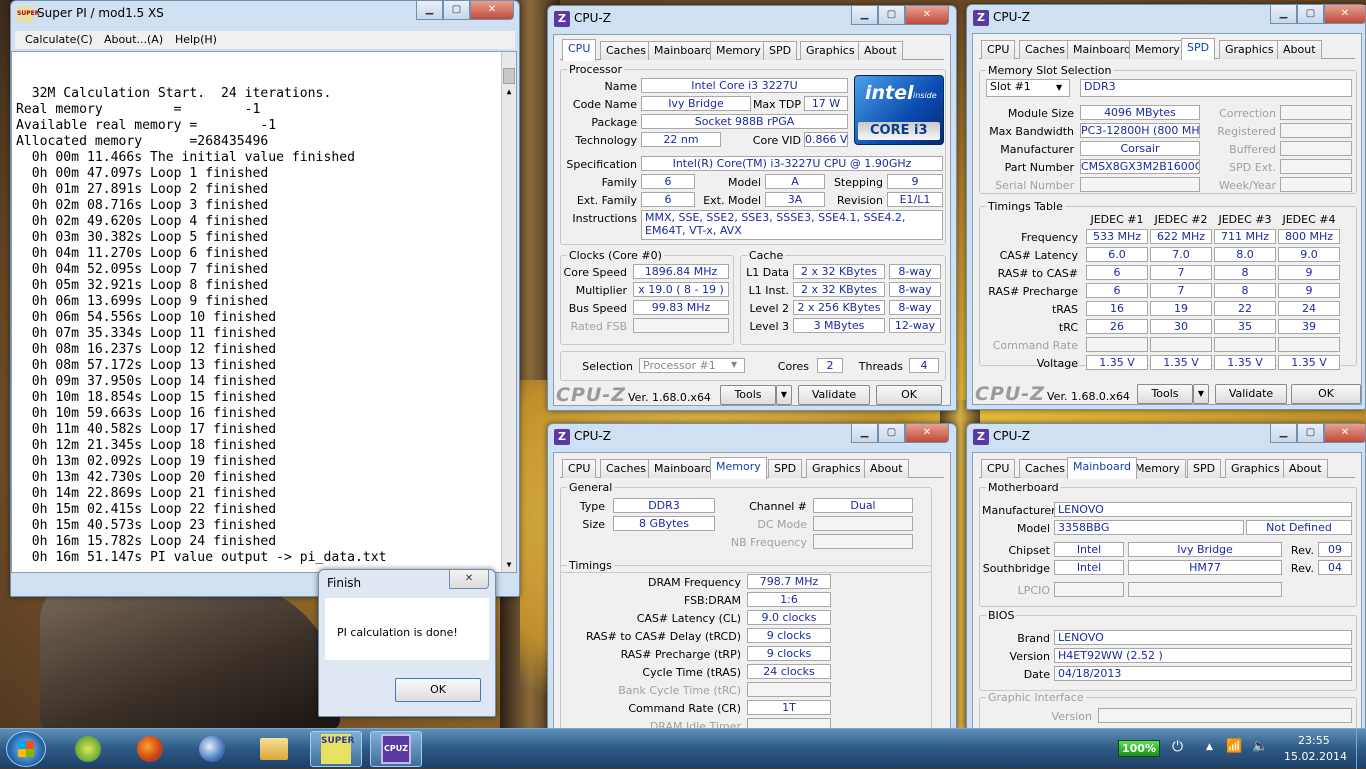  I want to click on taskbar-app-thunderbird, so click(212, 749).